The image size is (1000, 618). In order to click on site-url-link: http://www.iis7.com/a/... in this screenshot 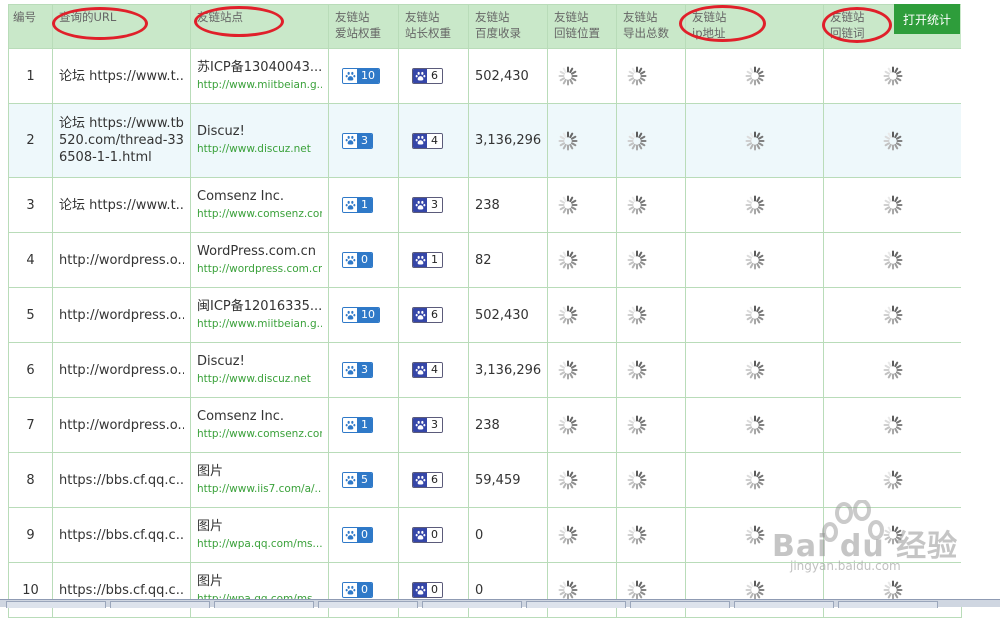, I will do `click(259, 489)`.